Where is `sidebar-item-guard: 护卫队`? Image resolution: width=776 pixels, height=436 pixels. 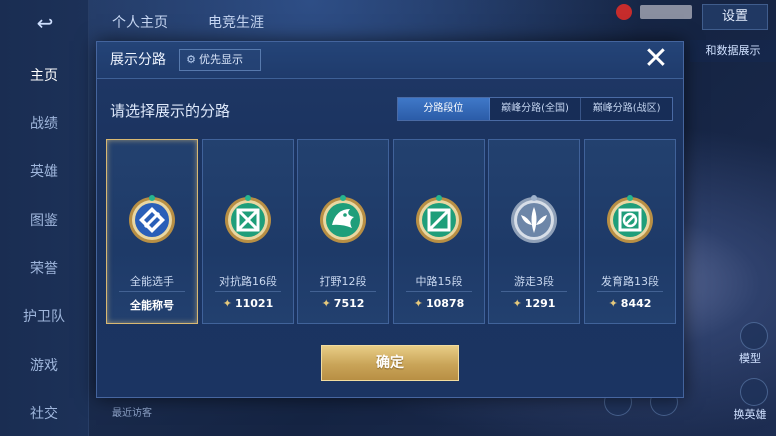
sidebar-item-guard: 护卫队 is located at coordinates (44, 316).